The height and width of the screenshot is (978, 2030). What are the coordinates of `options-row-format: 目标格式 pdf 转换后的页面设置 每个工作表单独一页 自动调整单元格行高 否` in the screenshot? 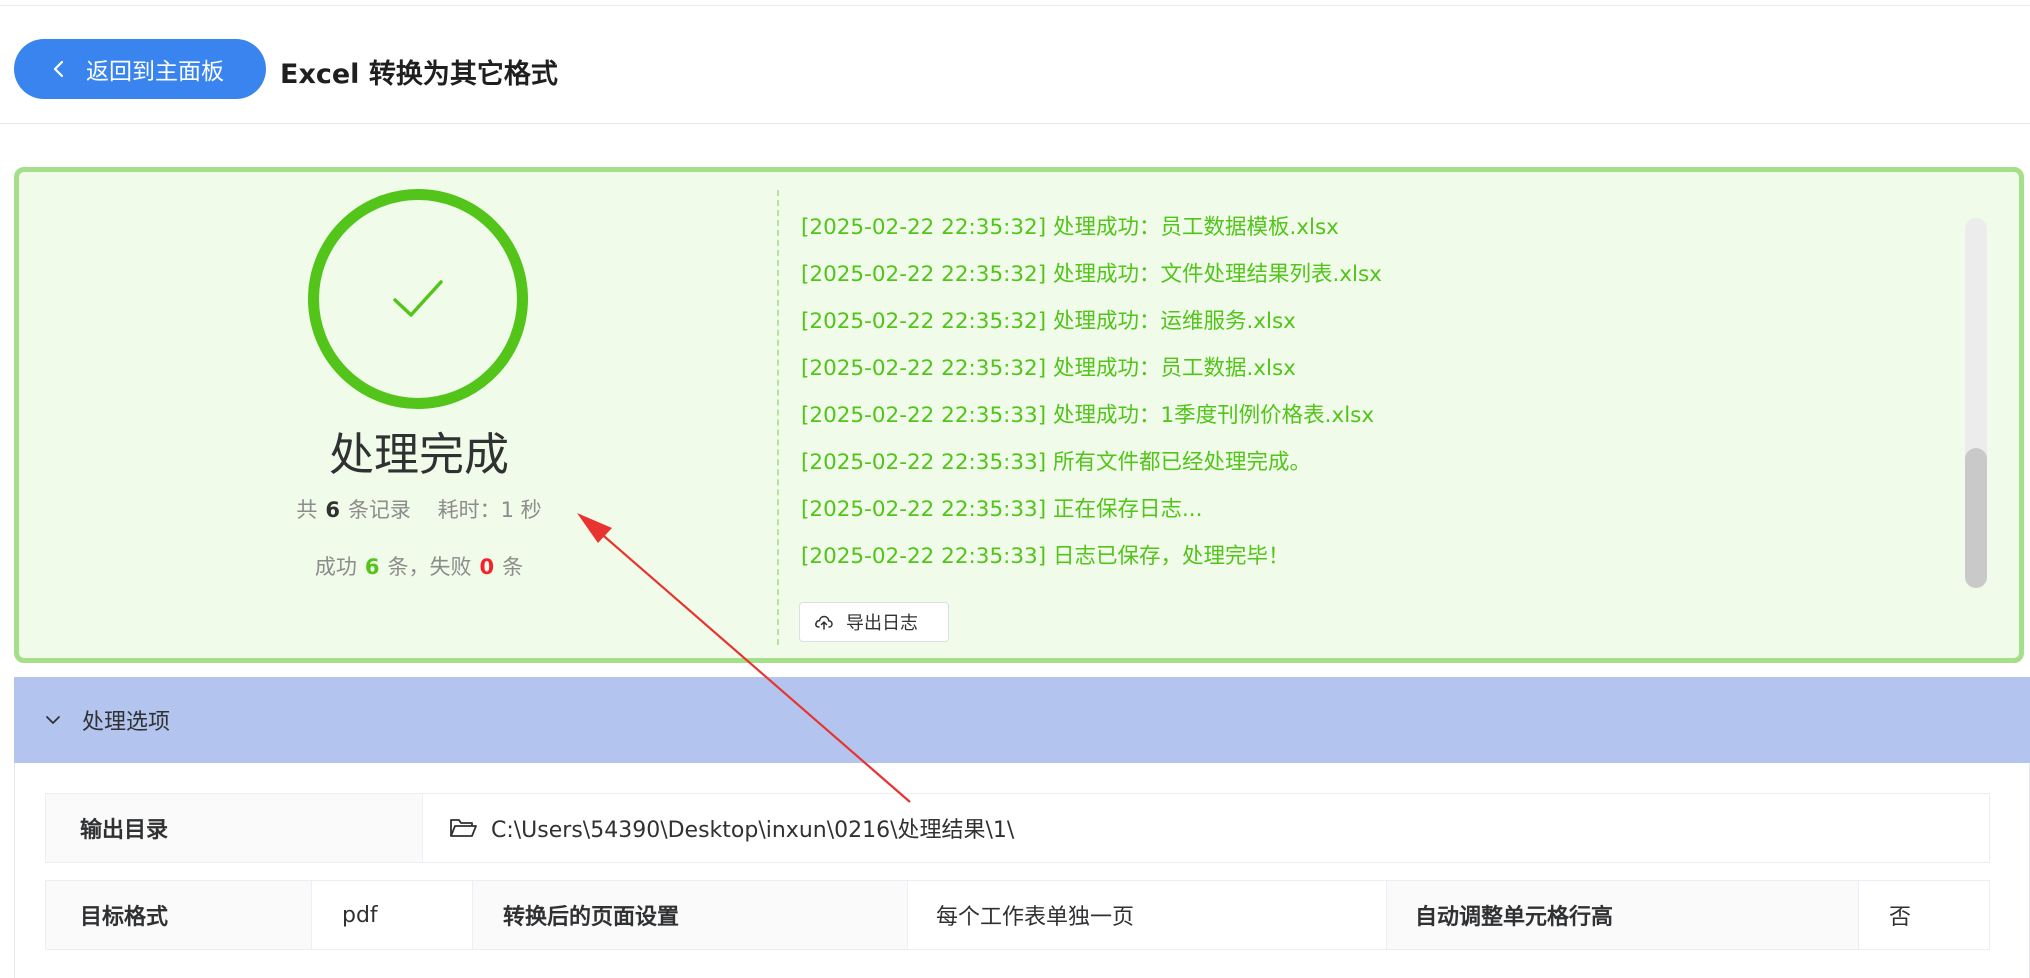 It's located at (1017, 915).